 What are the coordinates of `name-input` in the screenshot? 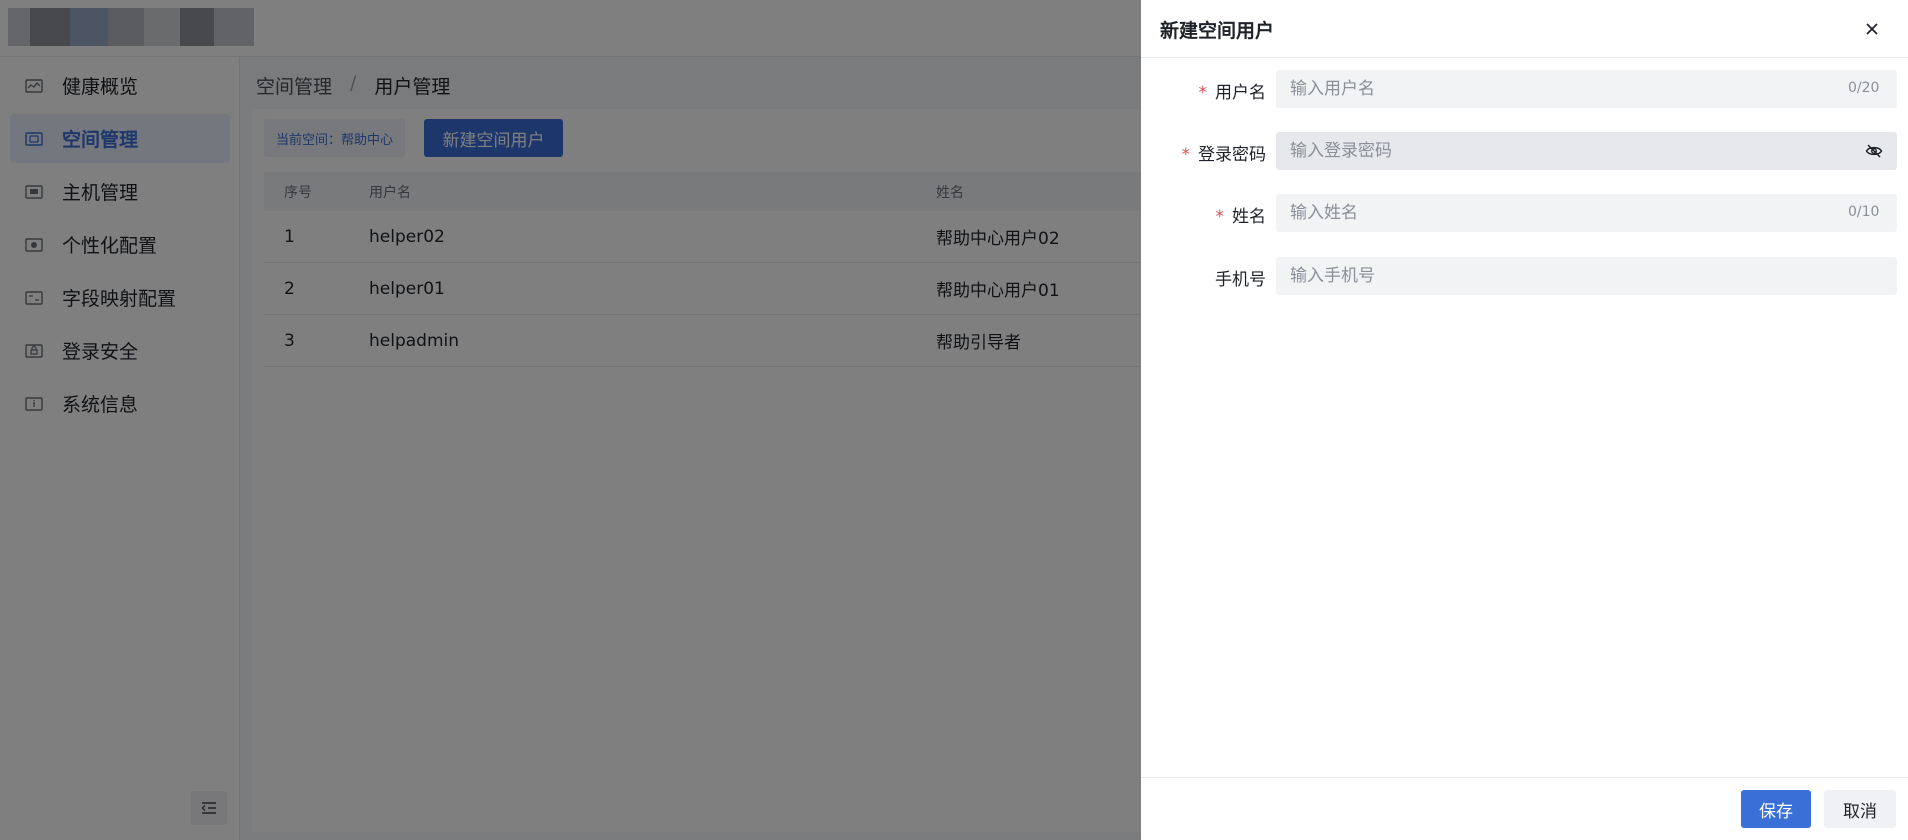 It's located at (1586, 213).